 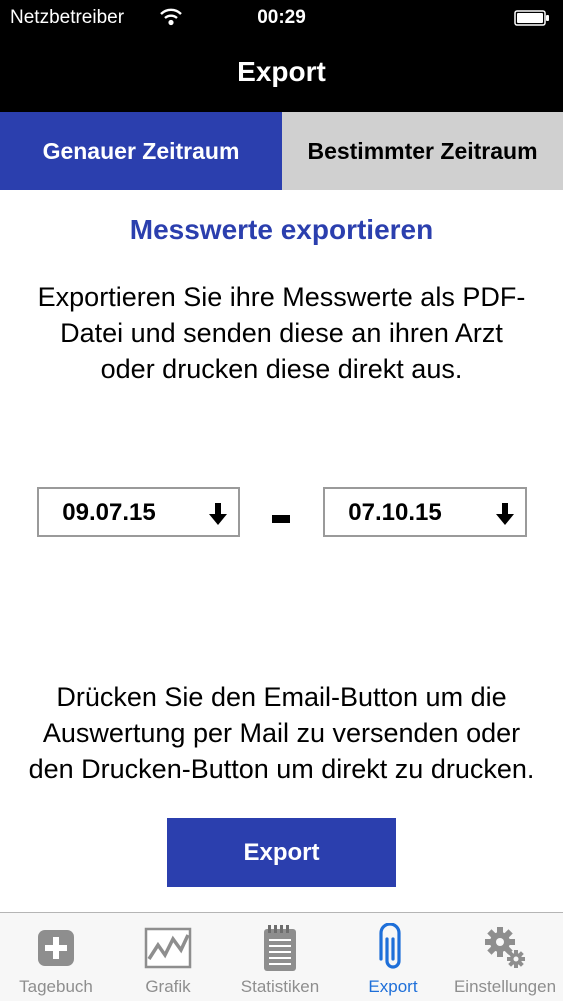 I want to click on export-button: Export, so click(x=281, y=852).